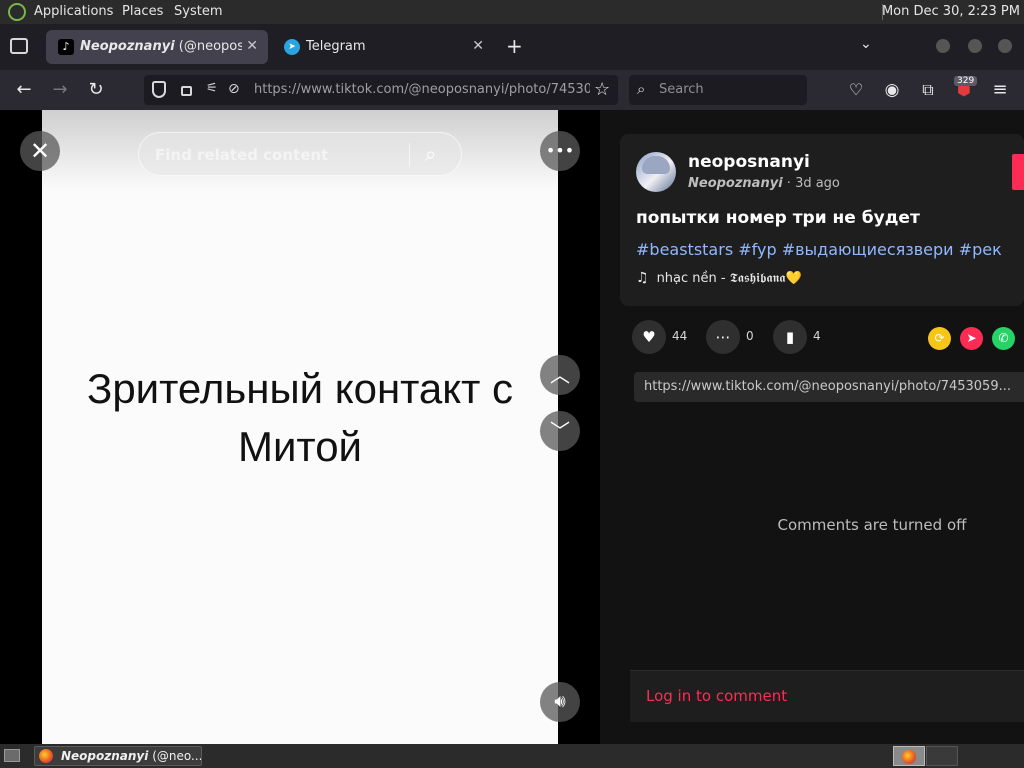  I want to click on window-minimize-icon, so click(943, 46).